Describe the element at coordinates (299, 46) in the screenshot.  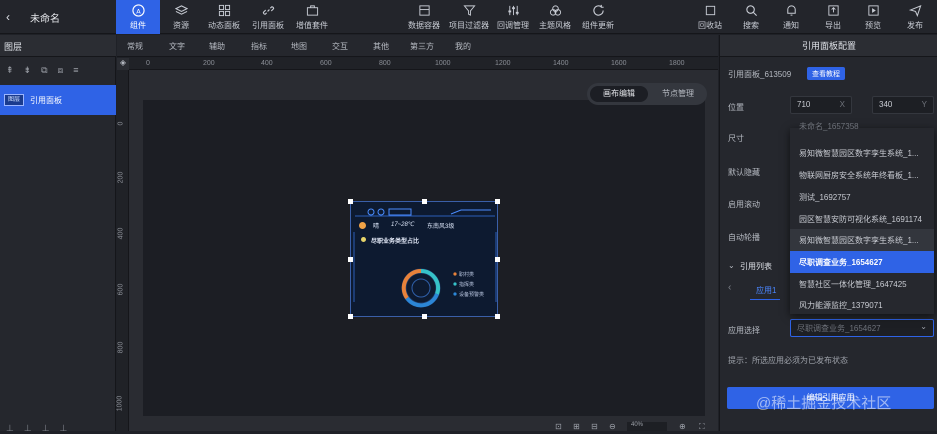
I see `category-tab: 地图` at that location.